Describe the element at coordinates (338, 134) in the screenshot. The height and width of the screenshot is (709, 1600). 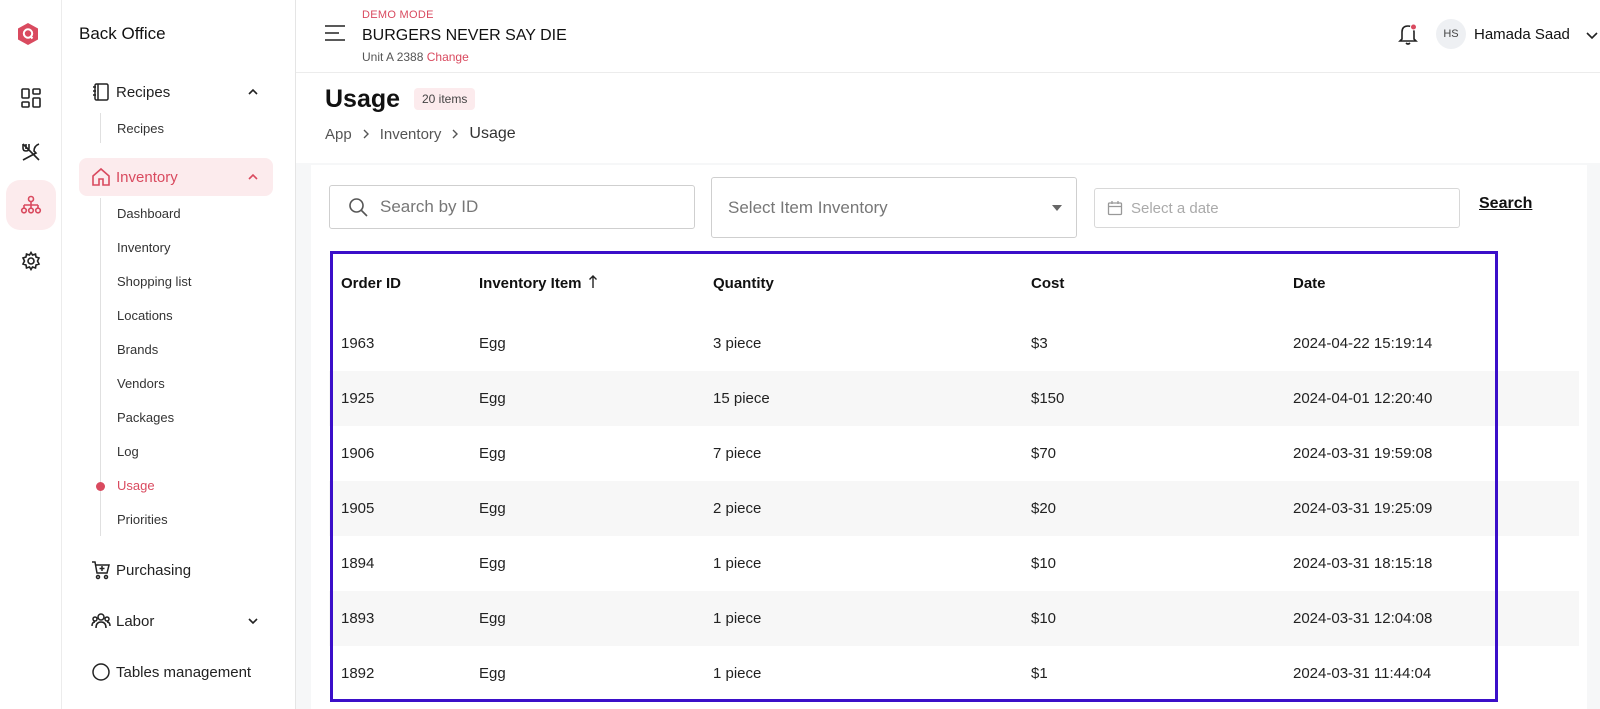
I see `breadcrumb-app: App` at that location.